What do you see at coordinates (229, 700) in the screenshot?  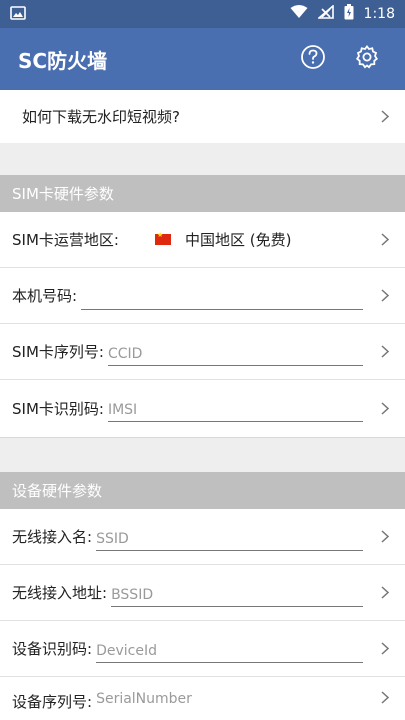 I see `serial-input: SerialNumber` at bounding box center [229, 700].